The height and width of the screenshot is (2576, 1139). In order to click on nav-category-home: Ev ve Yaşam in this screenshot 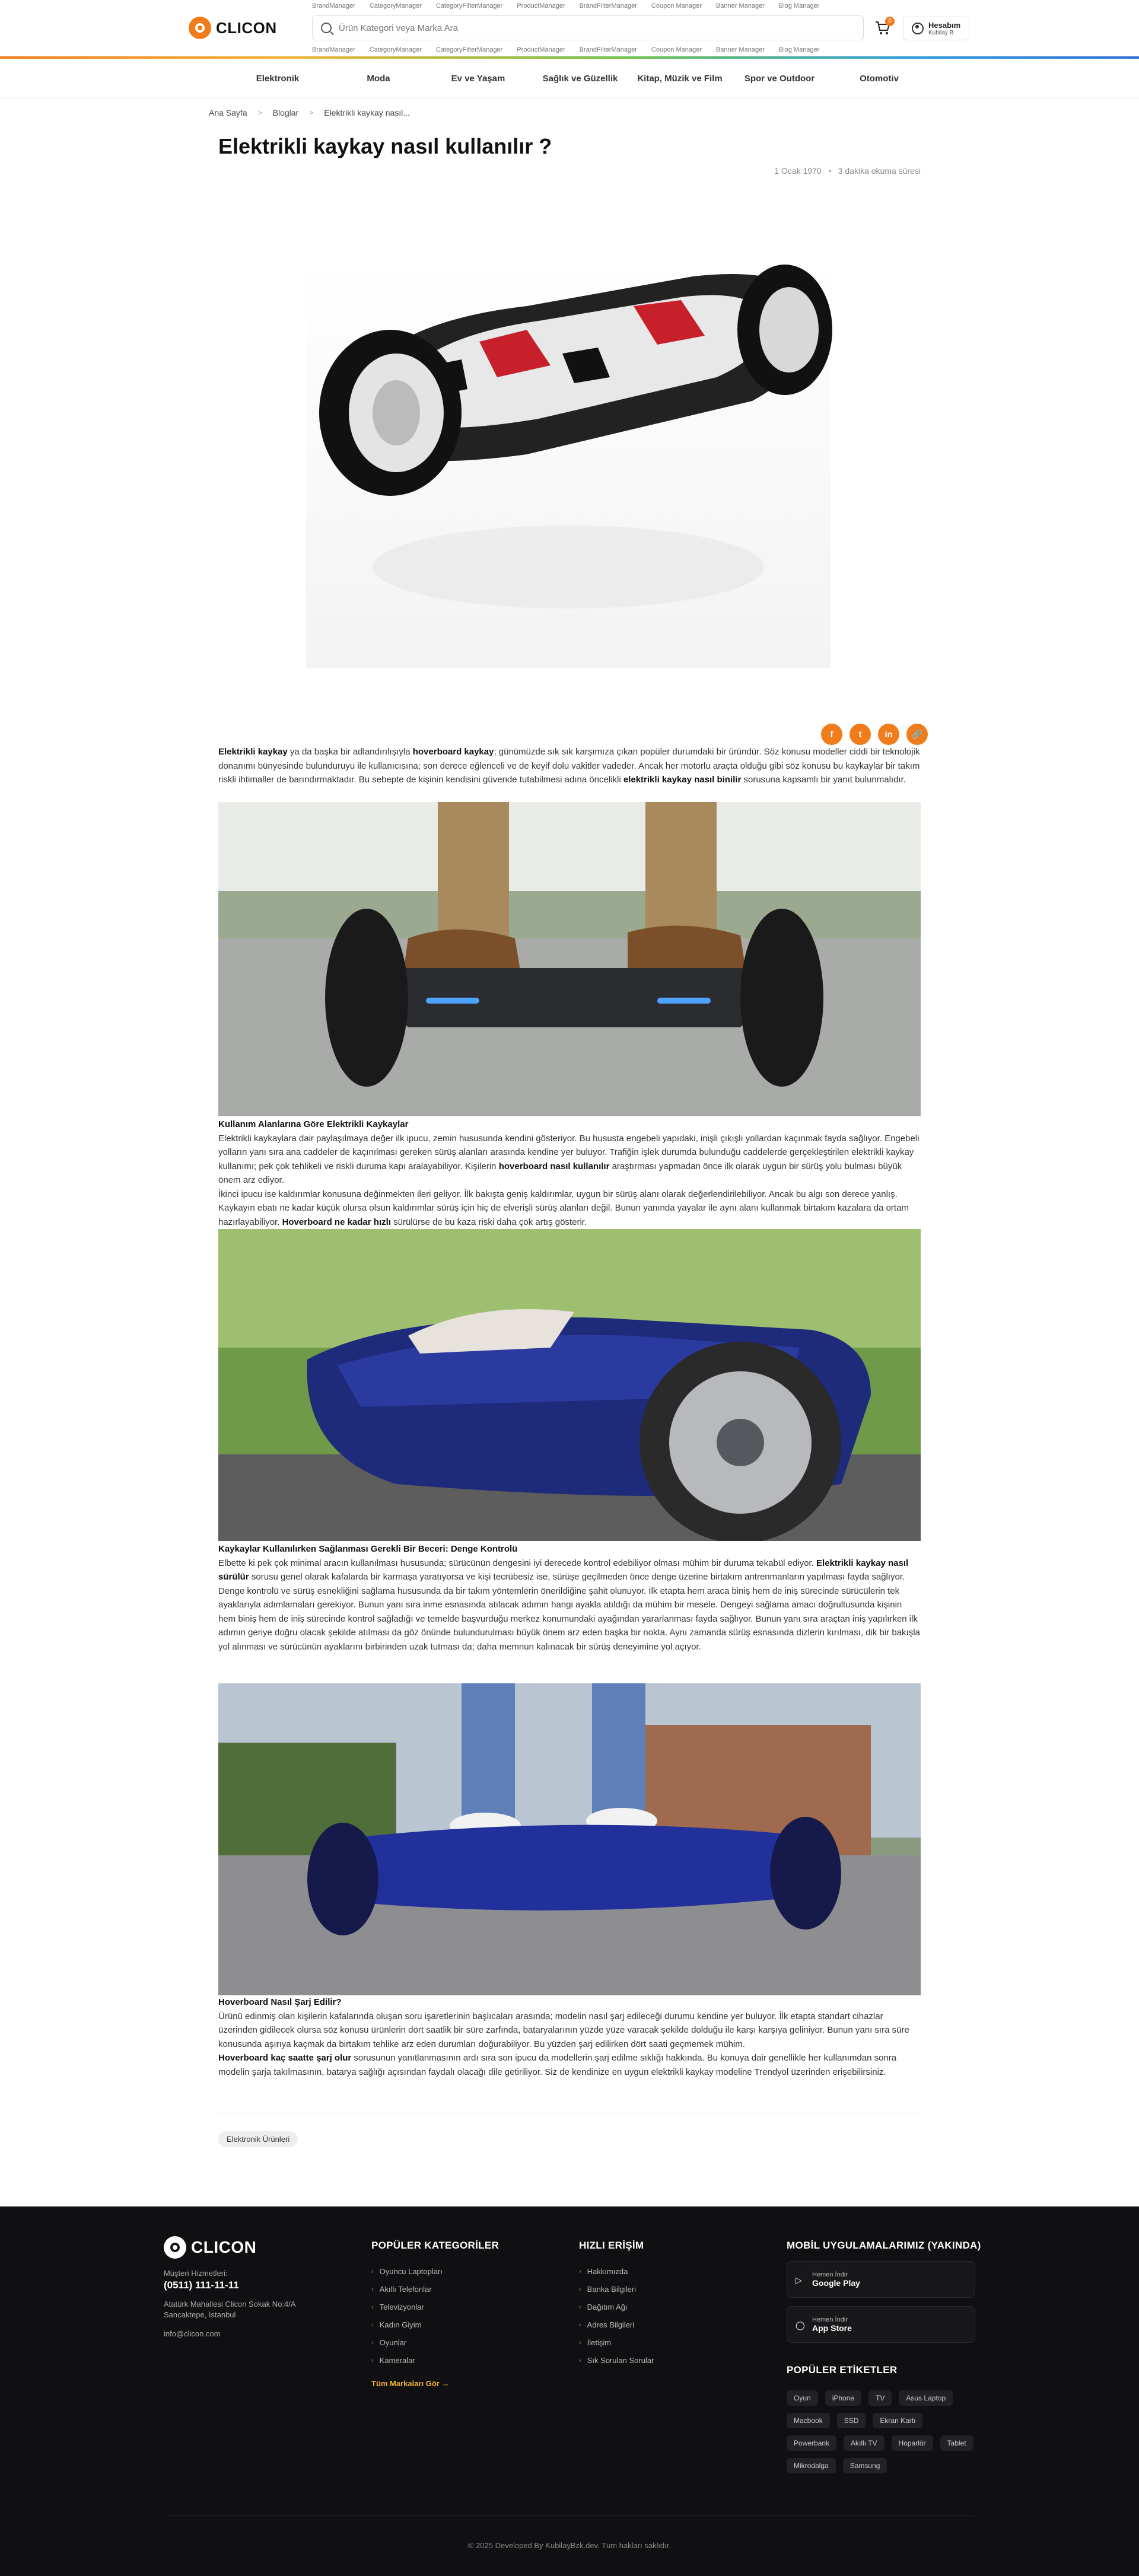, I will do `click(478, 79)`.